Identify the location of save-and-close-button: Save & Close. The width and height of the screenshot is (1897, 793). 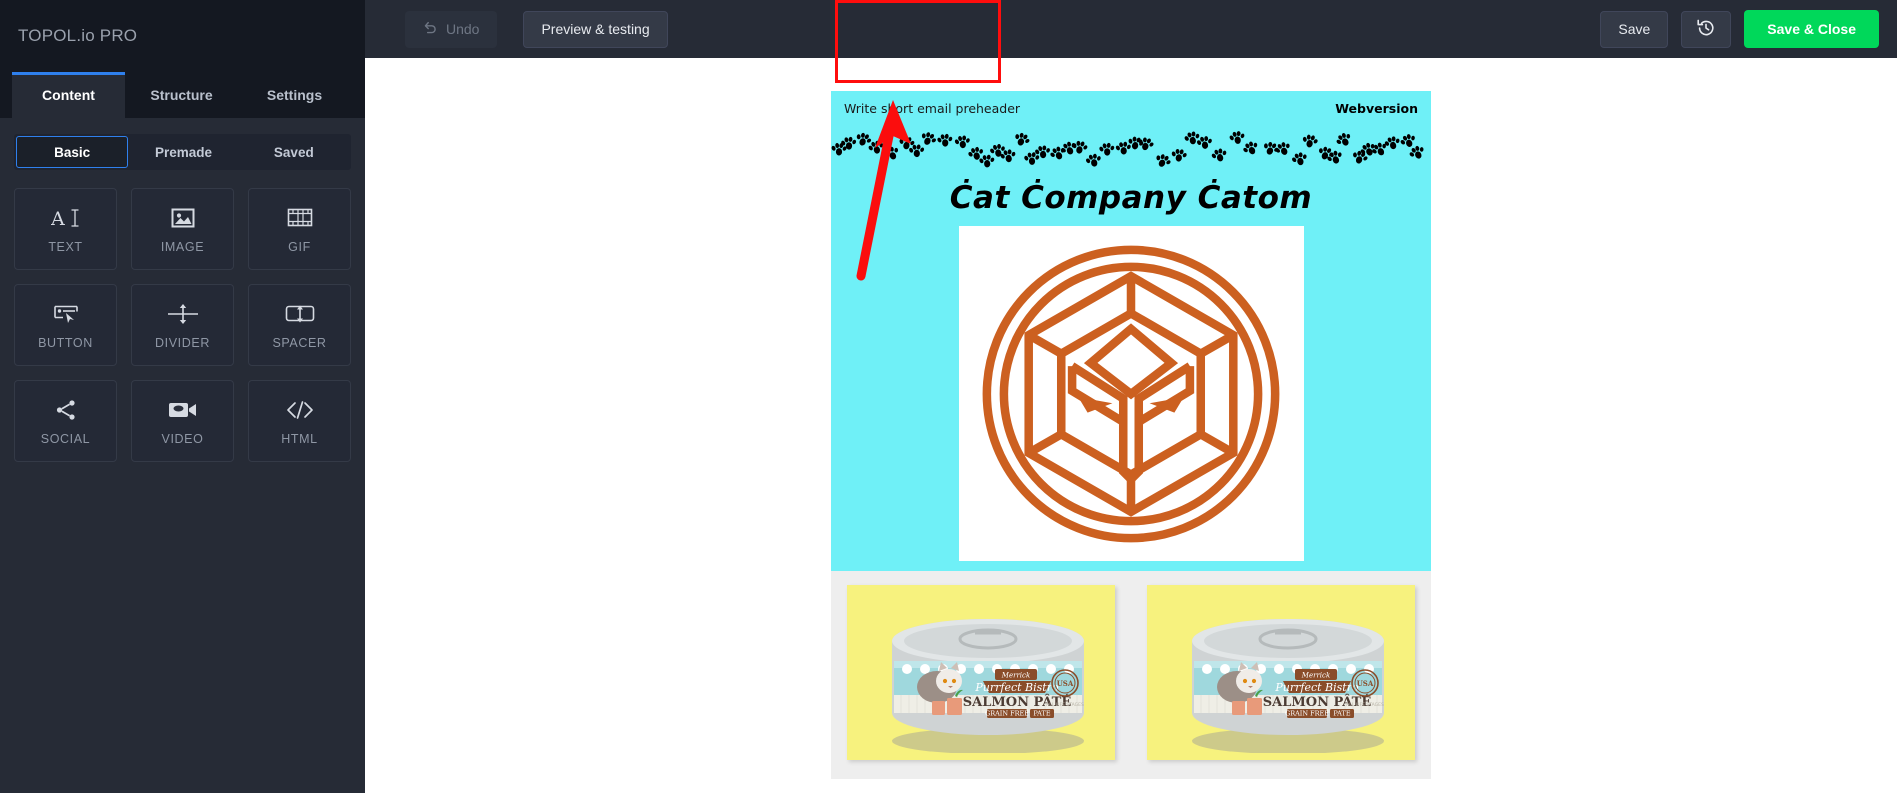
(1811, 29).